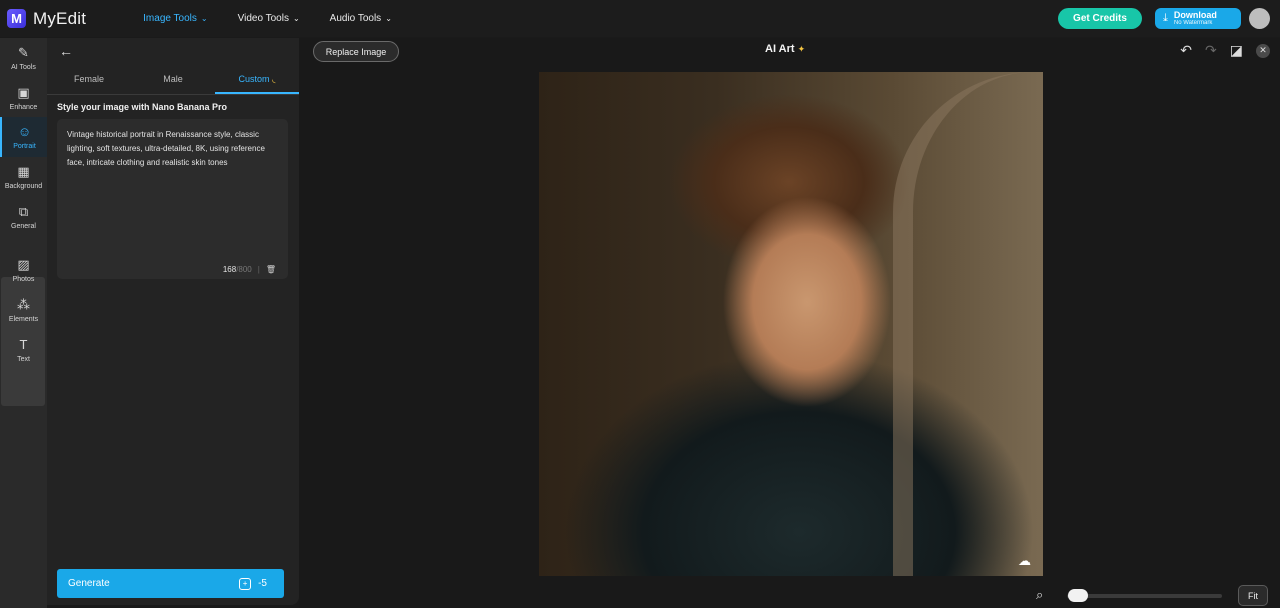 This screenshot has height=608, width=1280. What do you see at coordinates (785, 49) in the screenshot?
I see `document-title: AI Art ✦` at bounding box center [785, 49].